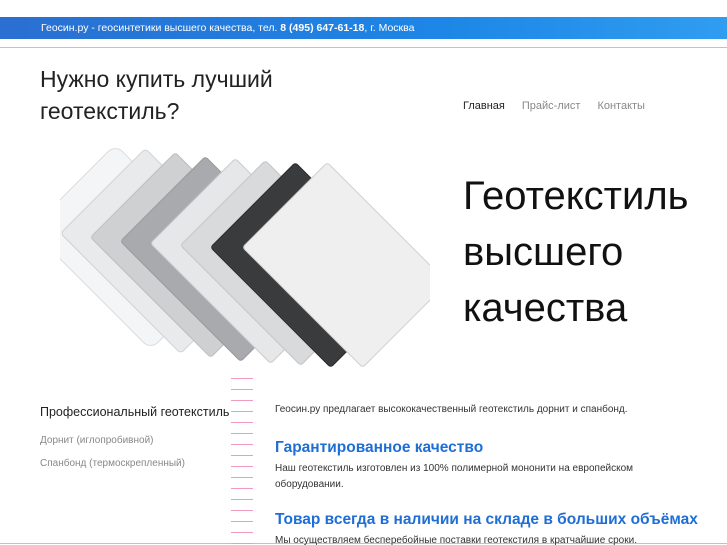 Image resolution: width=727 pixels, height=545 pixels. What do you see at coordinates (322, 28) in the screenshot?
I see `topbar-phone: 8 (495) 647-61-18` at bounding box center [322, 28].